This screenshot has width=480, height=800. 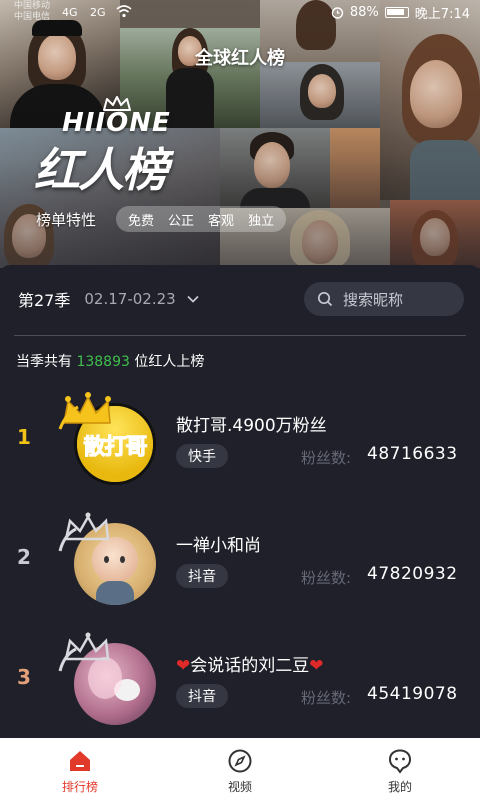 What do you see at coordinates (24, 677) in the screenshot?
I see `rank-number: 3` at bounding box center [24, 677].